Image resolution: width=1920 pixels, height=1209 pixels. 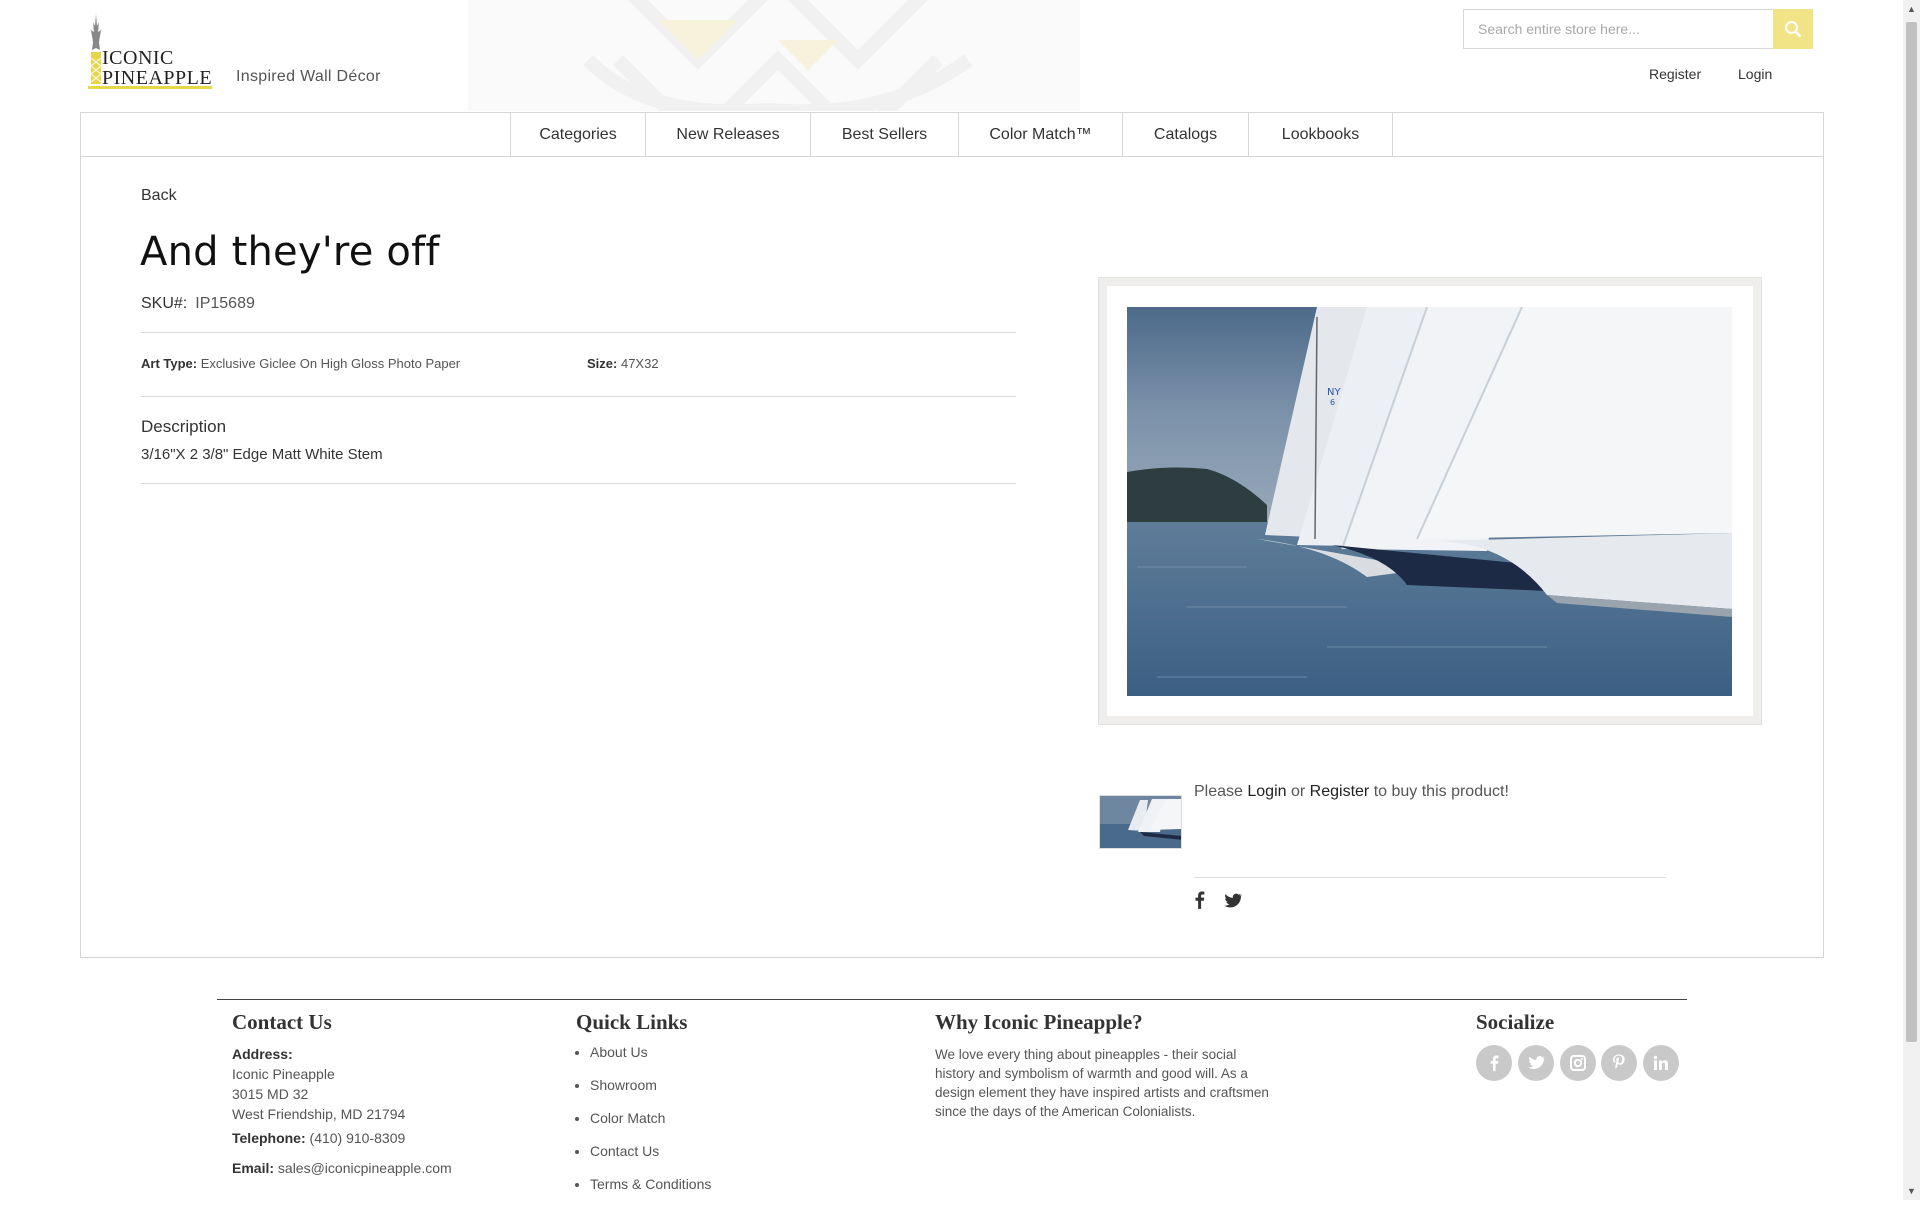 I want to click on sailboats-photo: NY 6, so click(x=1429, y=501).